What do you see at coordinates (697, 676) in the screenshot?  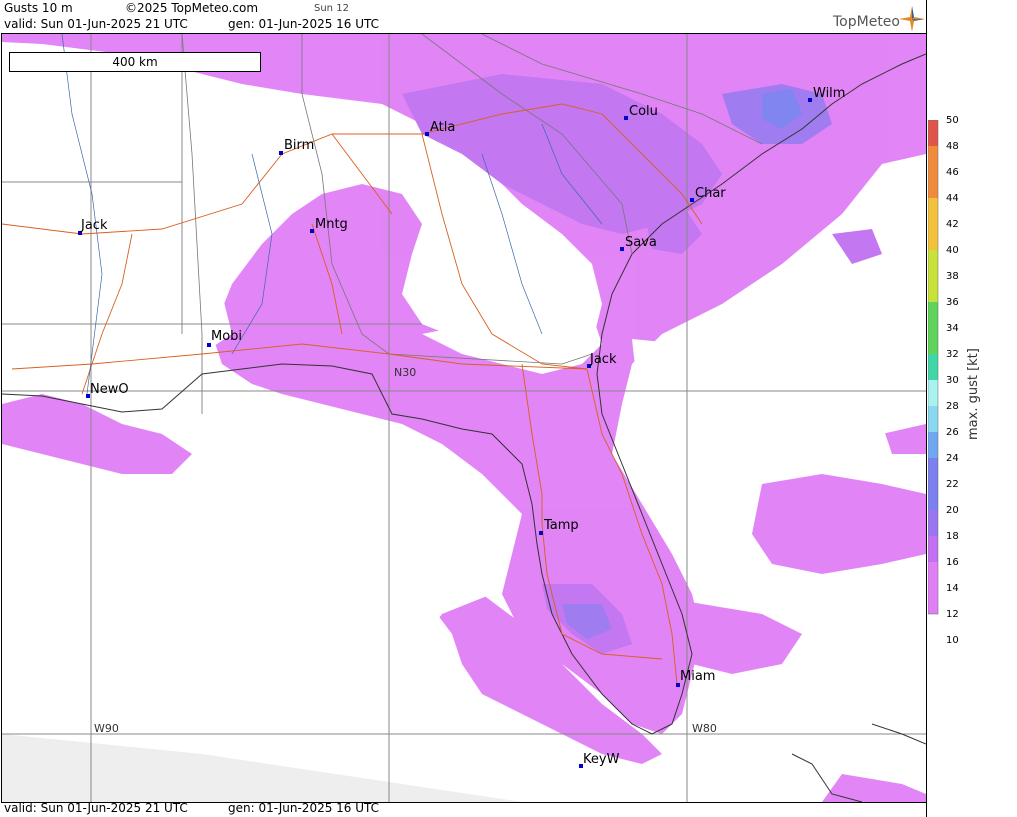 I see `city-label-miam: Miam` at bounding box center [697, 676].